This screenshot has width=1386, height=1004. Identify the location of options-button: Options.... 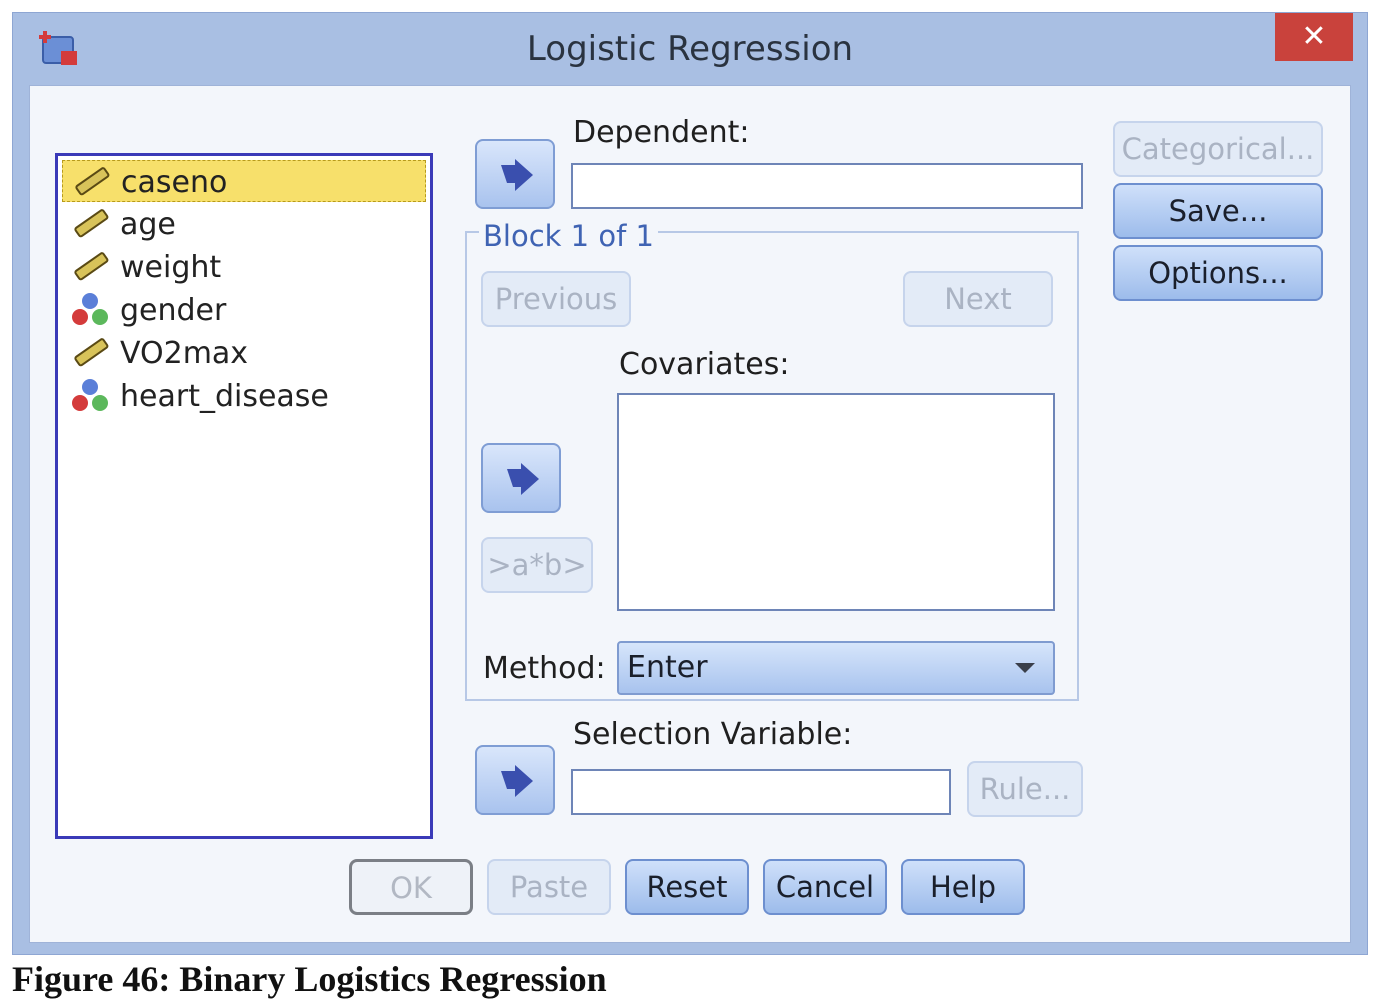
(1218, 273).